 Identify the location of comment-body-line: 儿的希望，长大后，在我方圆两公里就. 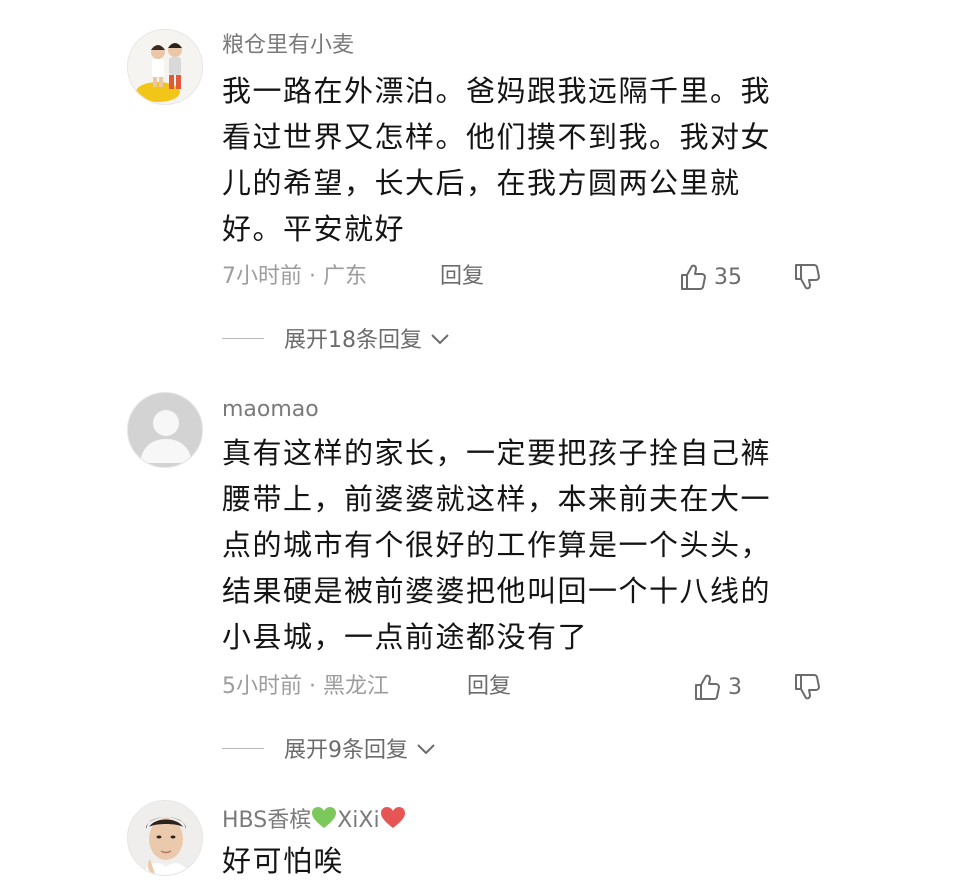
(481, 183).